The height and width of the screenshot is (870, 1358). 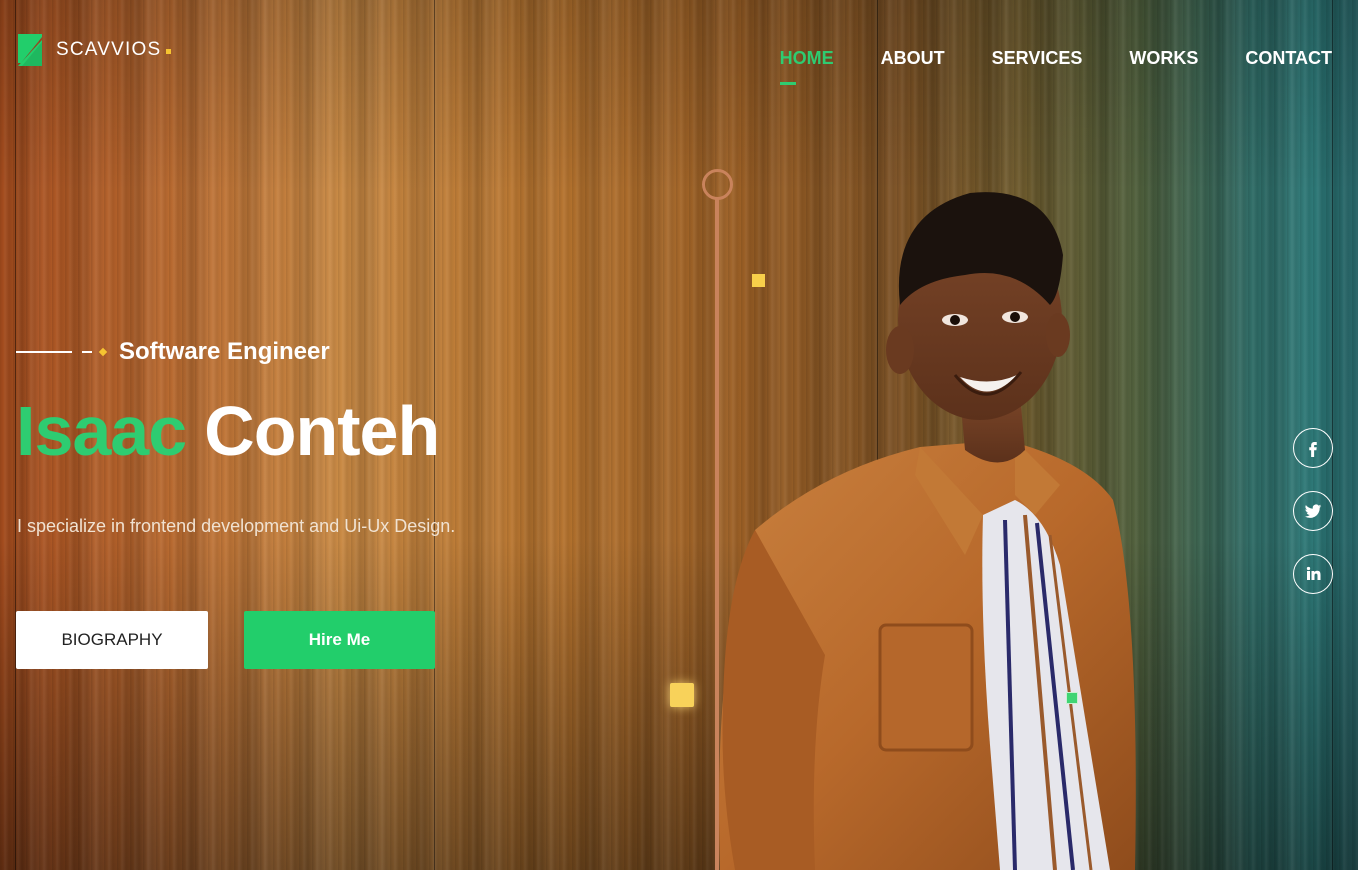 I want to click on hire-me-button: Hire Me, so click(x=339, y=640).